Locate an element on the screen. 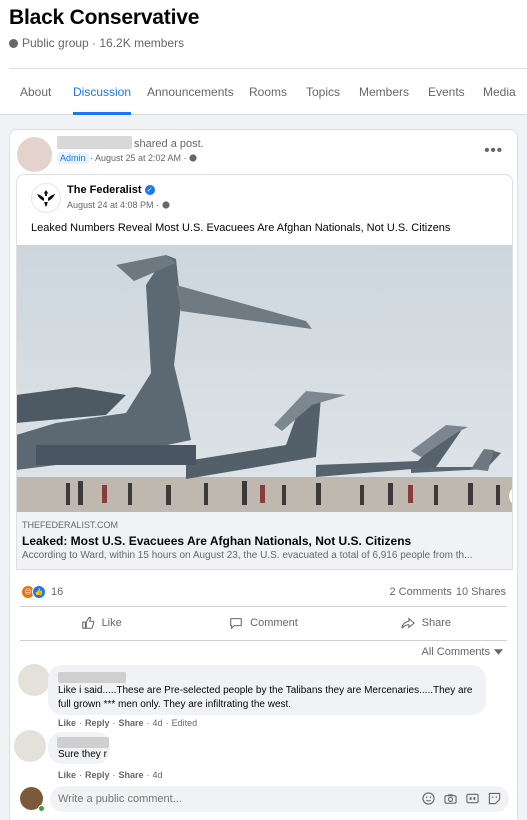  share-label: Share is located at coordinates (436, 623).